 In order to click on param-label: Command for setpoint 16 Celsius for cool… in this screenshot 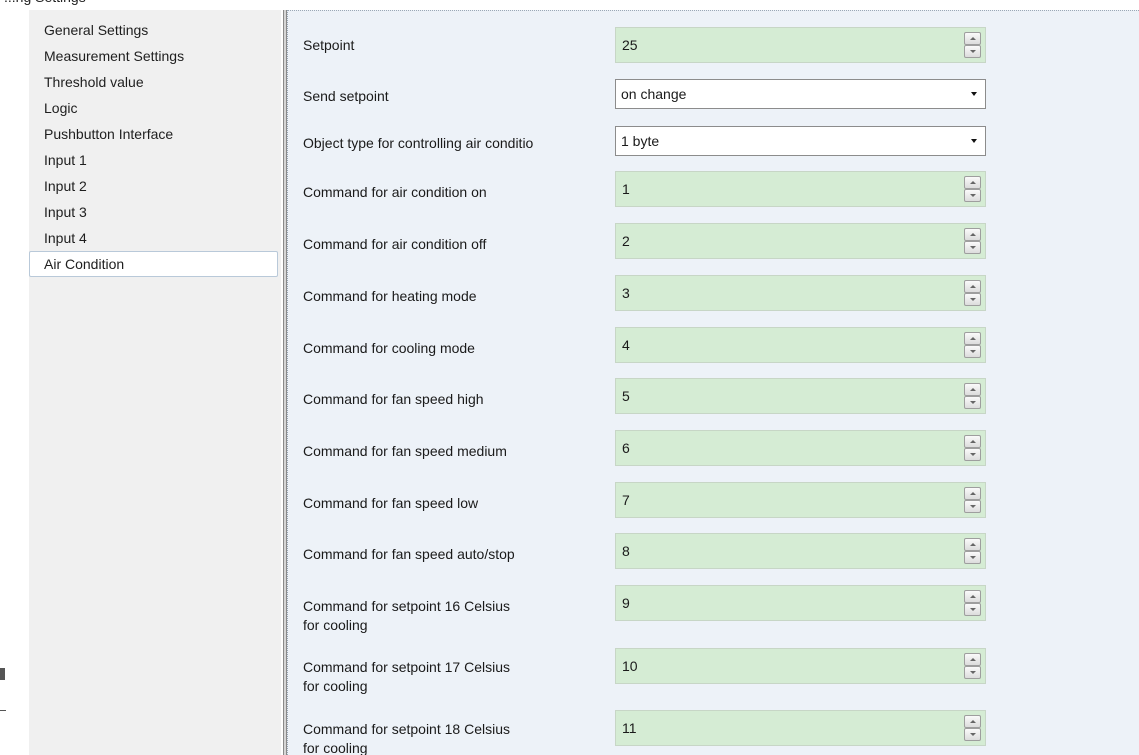, I will do `click(406, 616)`.